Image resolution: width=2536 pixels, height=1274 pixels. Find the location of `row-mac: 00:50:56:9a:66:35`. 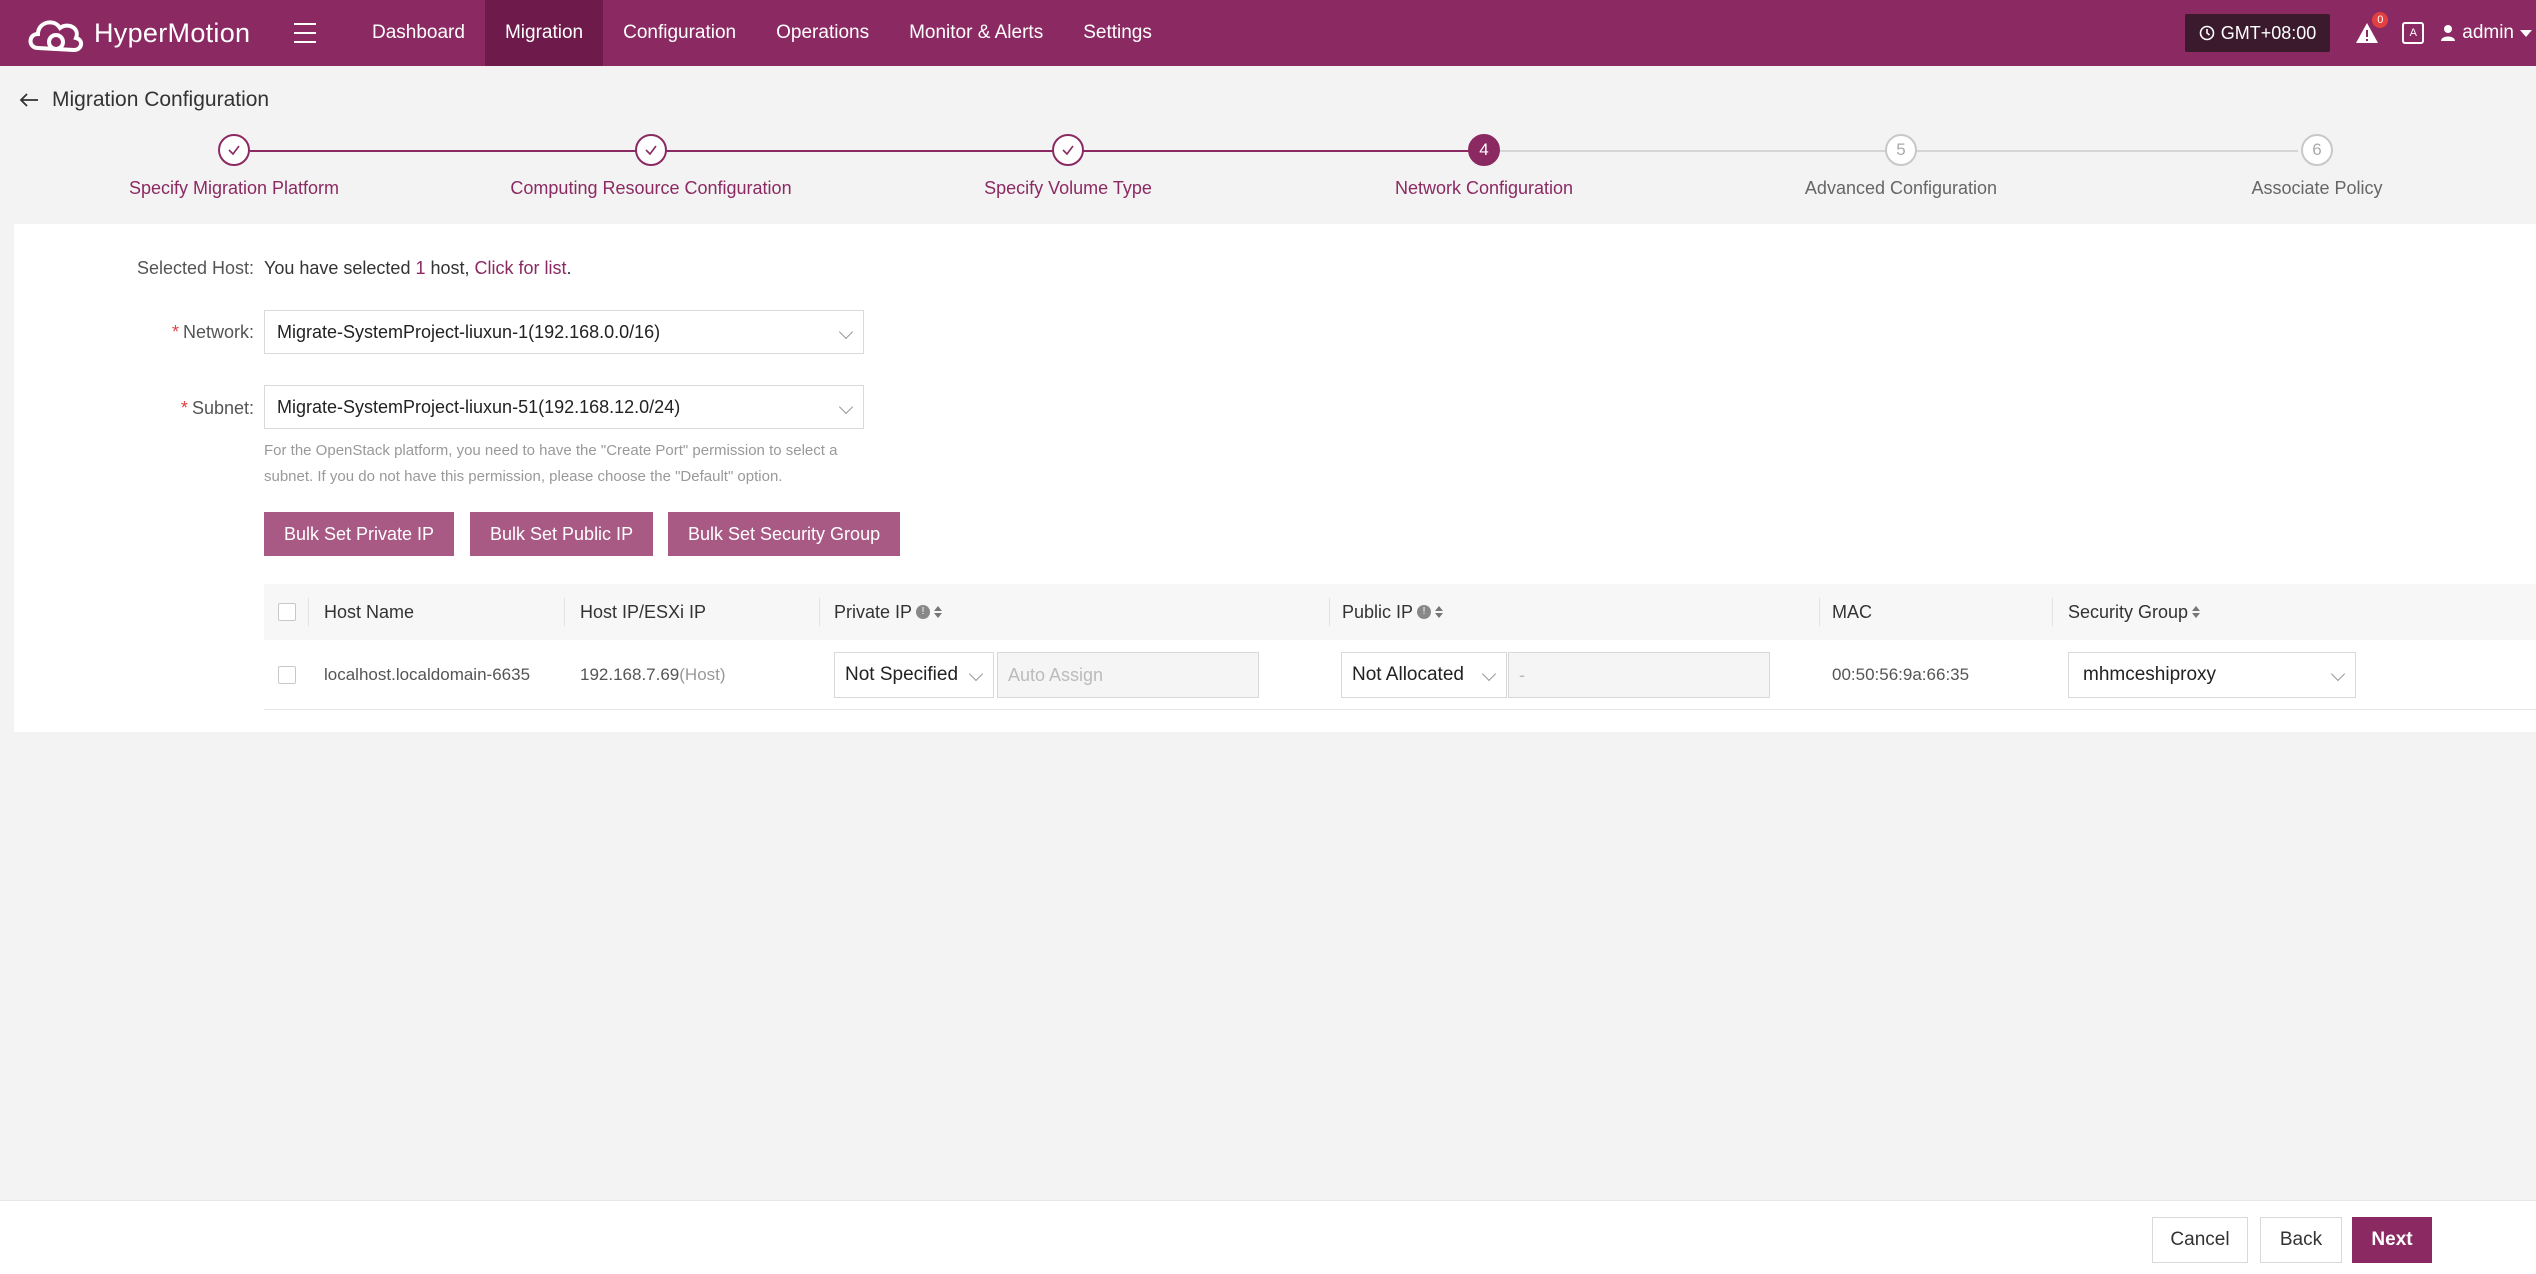

row-mac: 00:50:56:9a:66:35 is located at coordinates (1901, 674).